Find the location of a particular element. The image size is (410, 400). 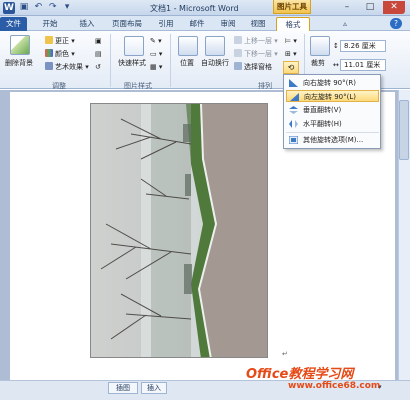

more-rotation-options-icon is located at coordinates (293, 140).